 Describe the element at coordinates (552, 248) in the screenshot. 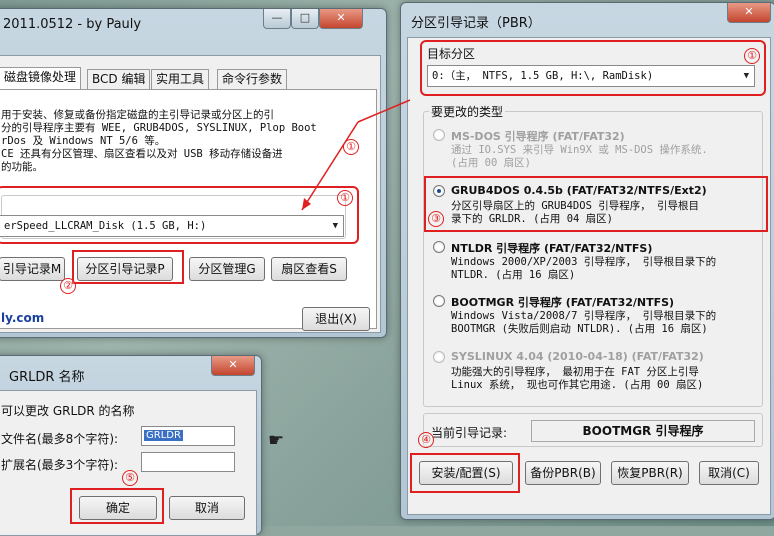

I see `option-title: NTLDR 引导程序 (FAT/FAT32/NTFS)` at that location.